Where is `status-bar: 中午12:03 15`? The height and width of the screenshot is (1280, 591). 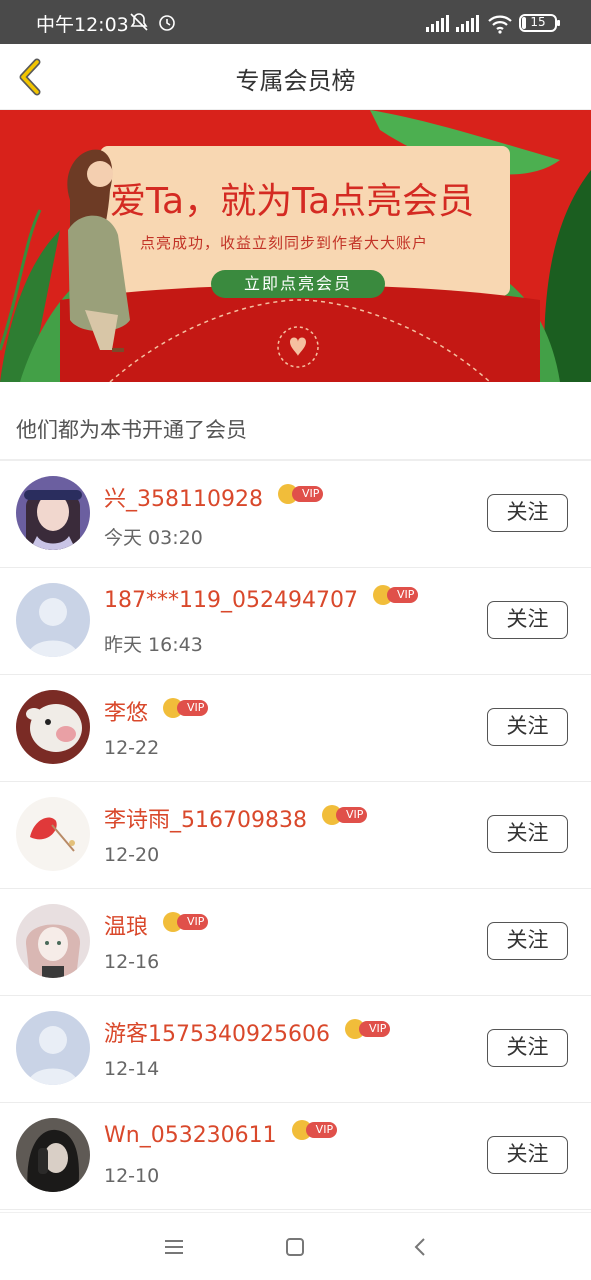 status-bar: 中午12:03 15 is located at coordinates (295, 22).